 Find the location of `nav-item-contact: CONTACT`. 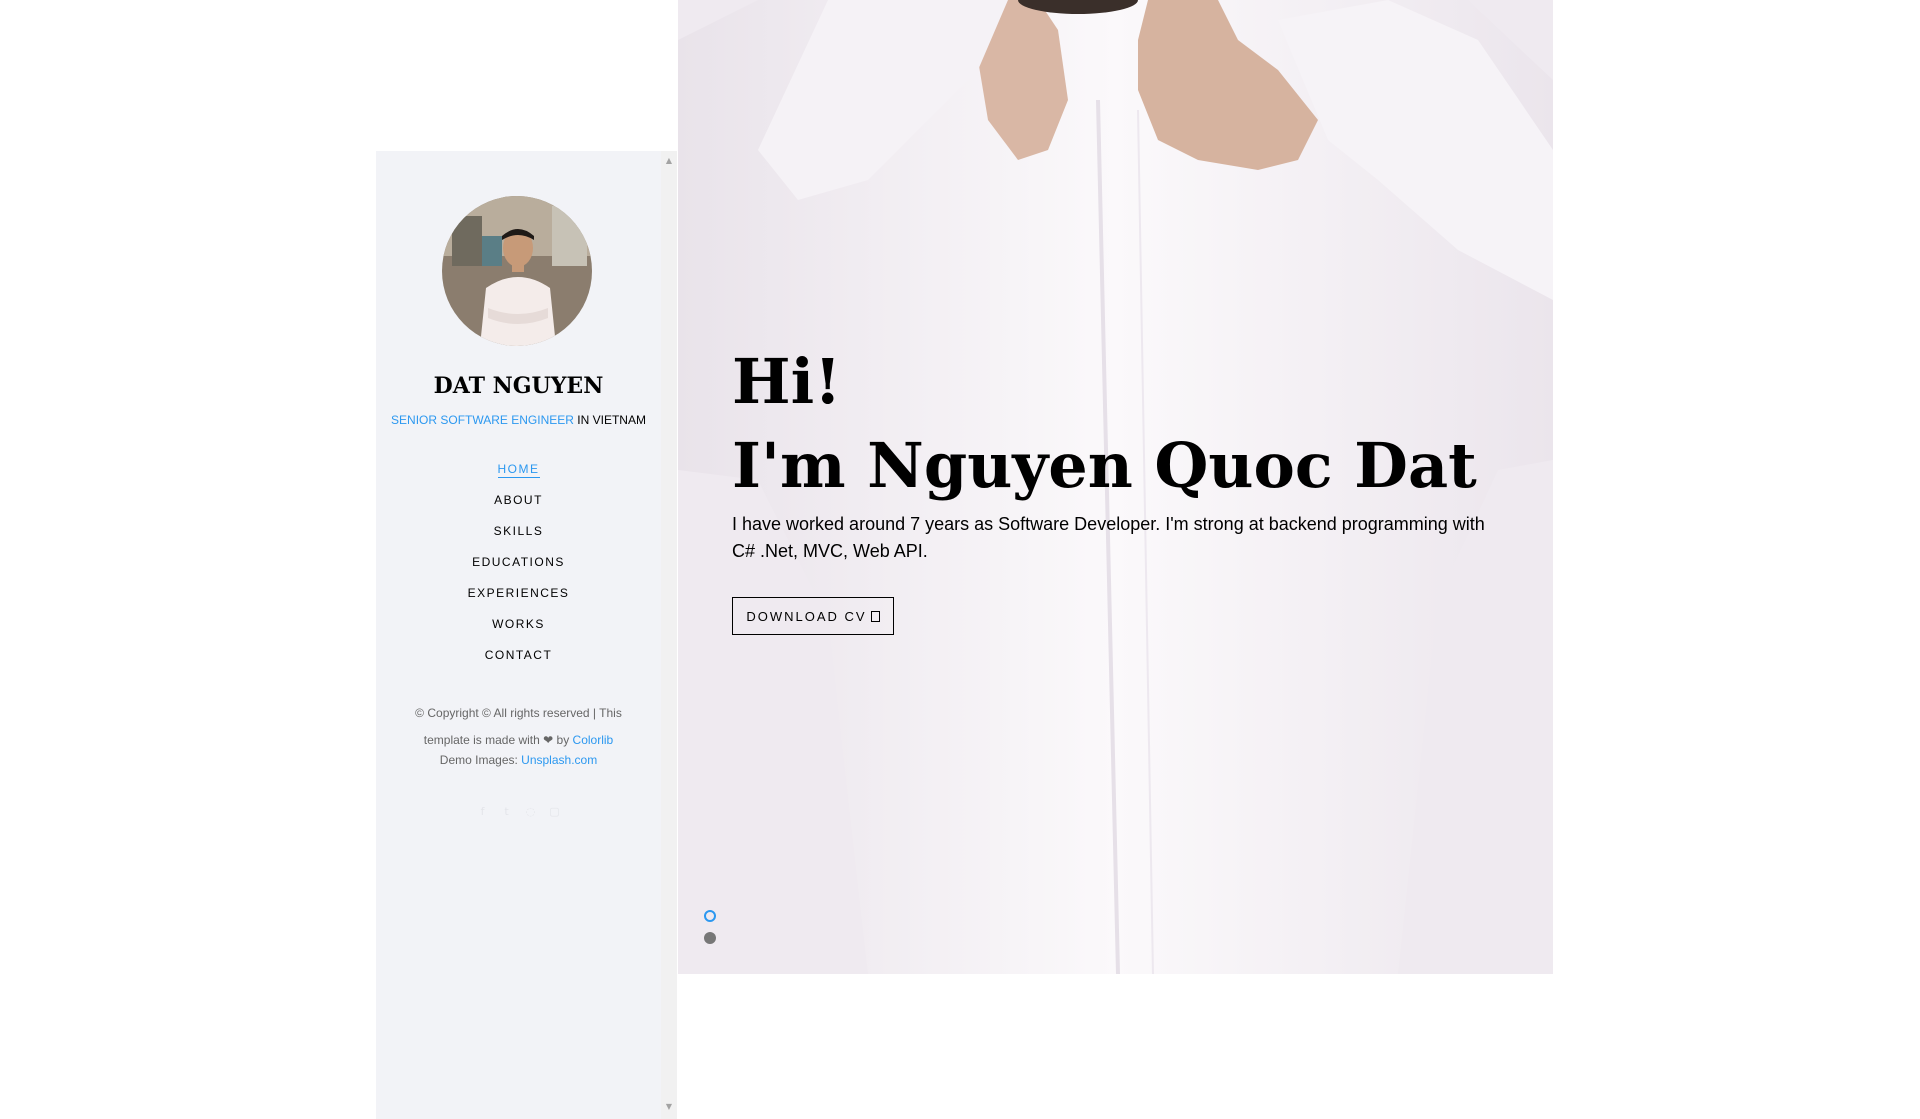

nav-item-contact: CONTACT is located at coordinates (518, 659).